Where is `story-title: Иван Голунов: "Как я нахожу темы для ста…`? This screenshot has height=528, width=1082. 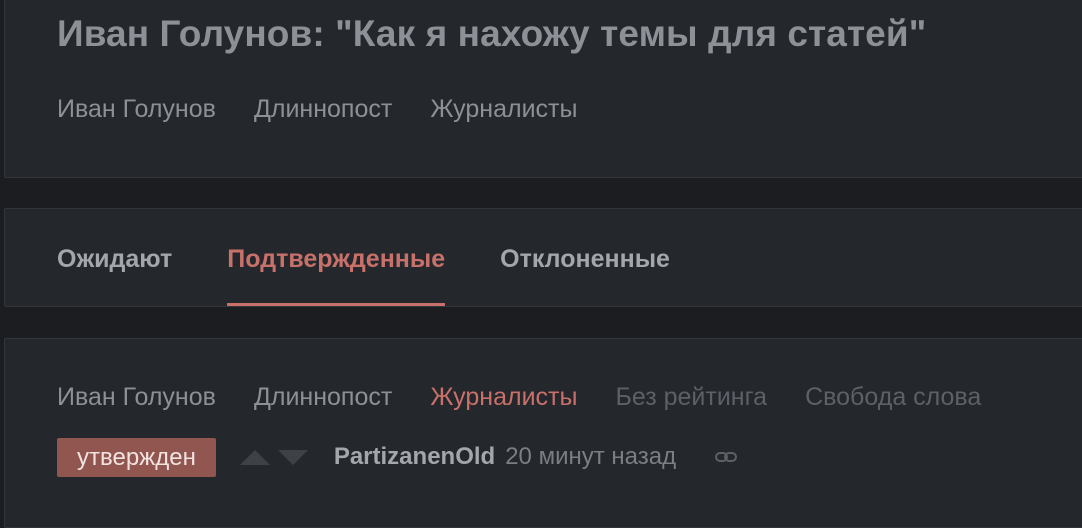 story-title: Иван Голунов: "Как я нахожу темы для ста… is located at coordinates (491, 34).